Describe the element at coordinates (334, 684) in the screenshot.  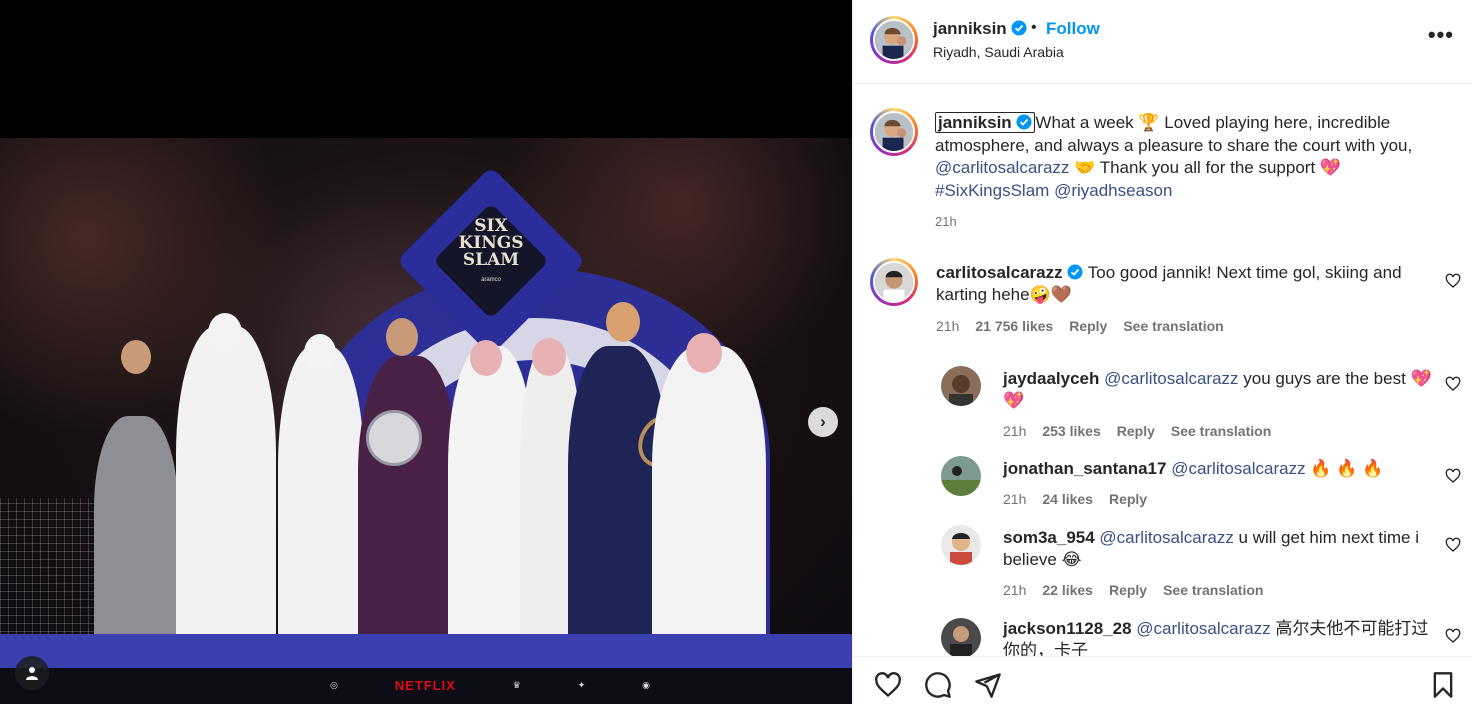
I see `sponsor-logo-1: ◎` at that location.